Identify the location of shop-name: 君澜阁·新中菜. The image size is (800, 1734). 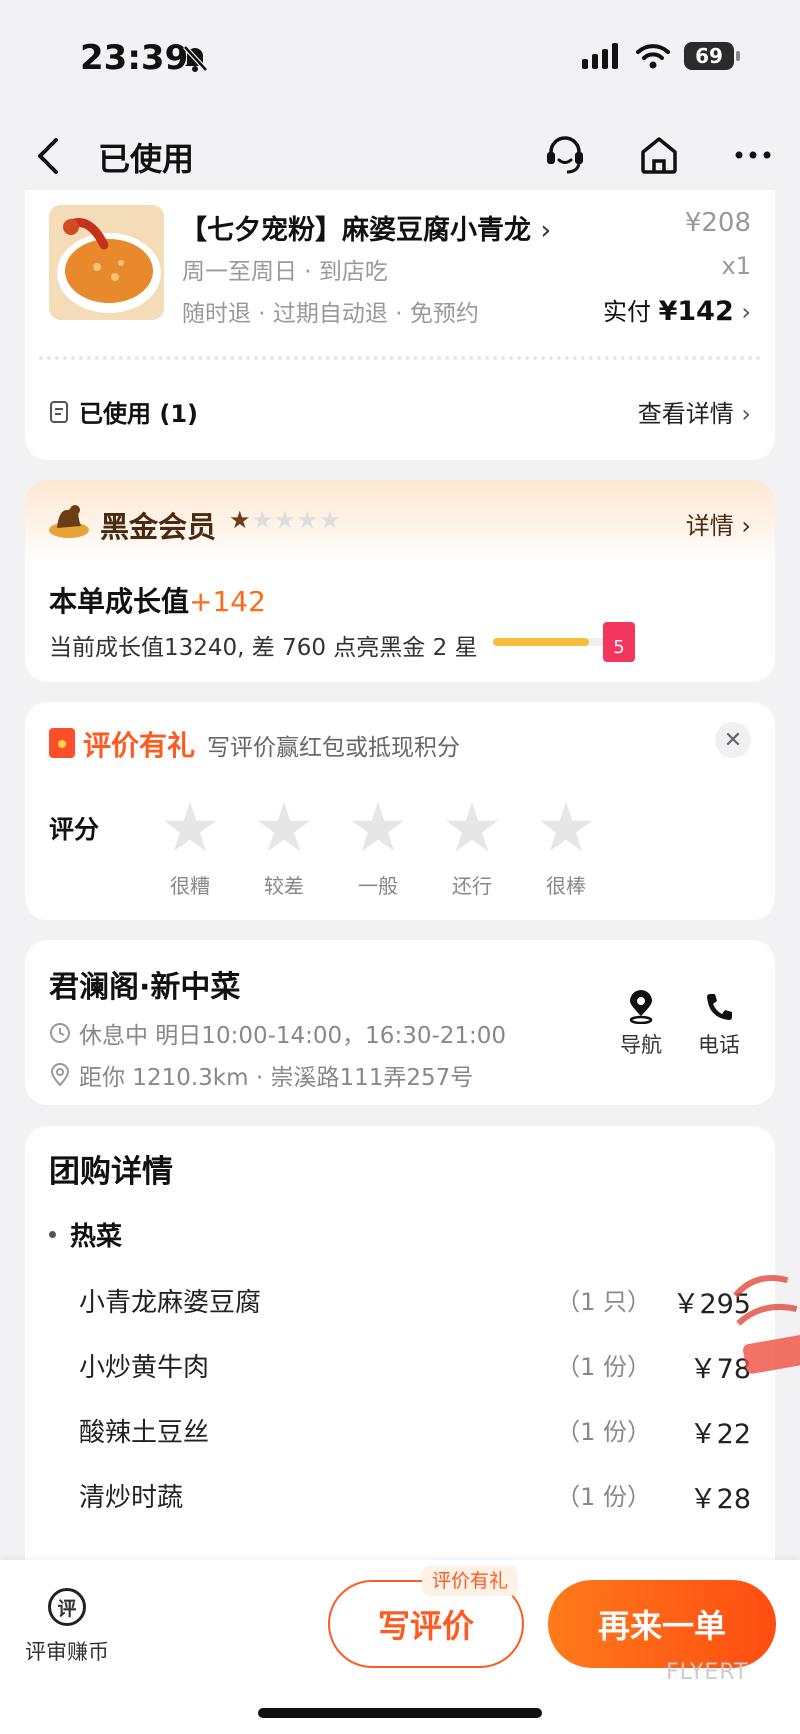
(145, 987).